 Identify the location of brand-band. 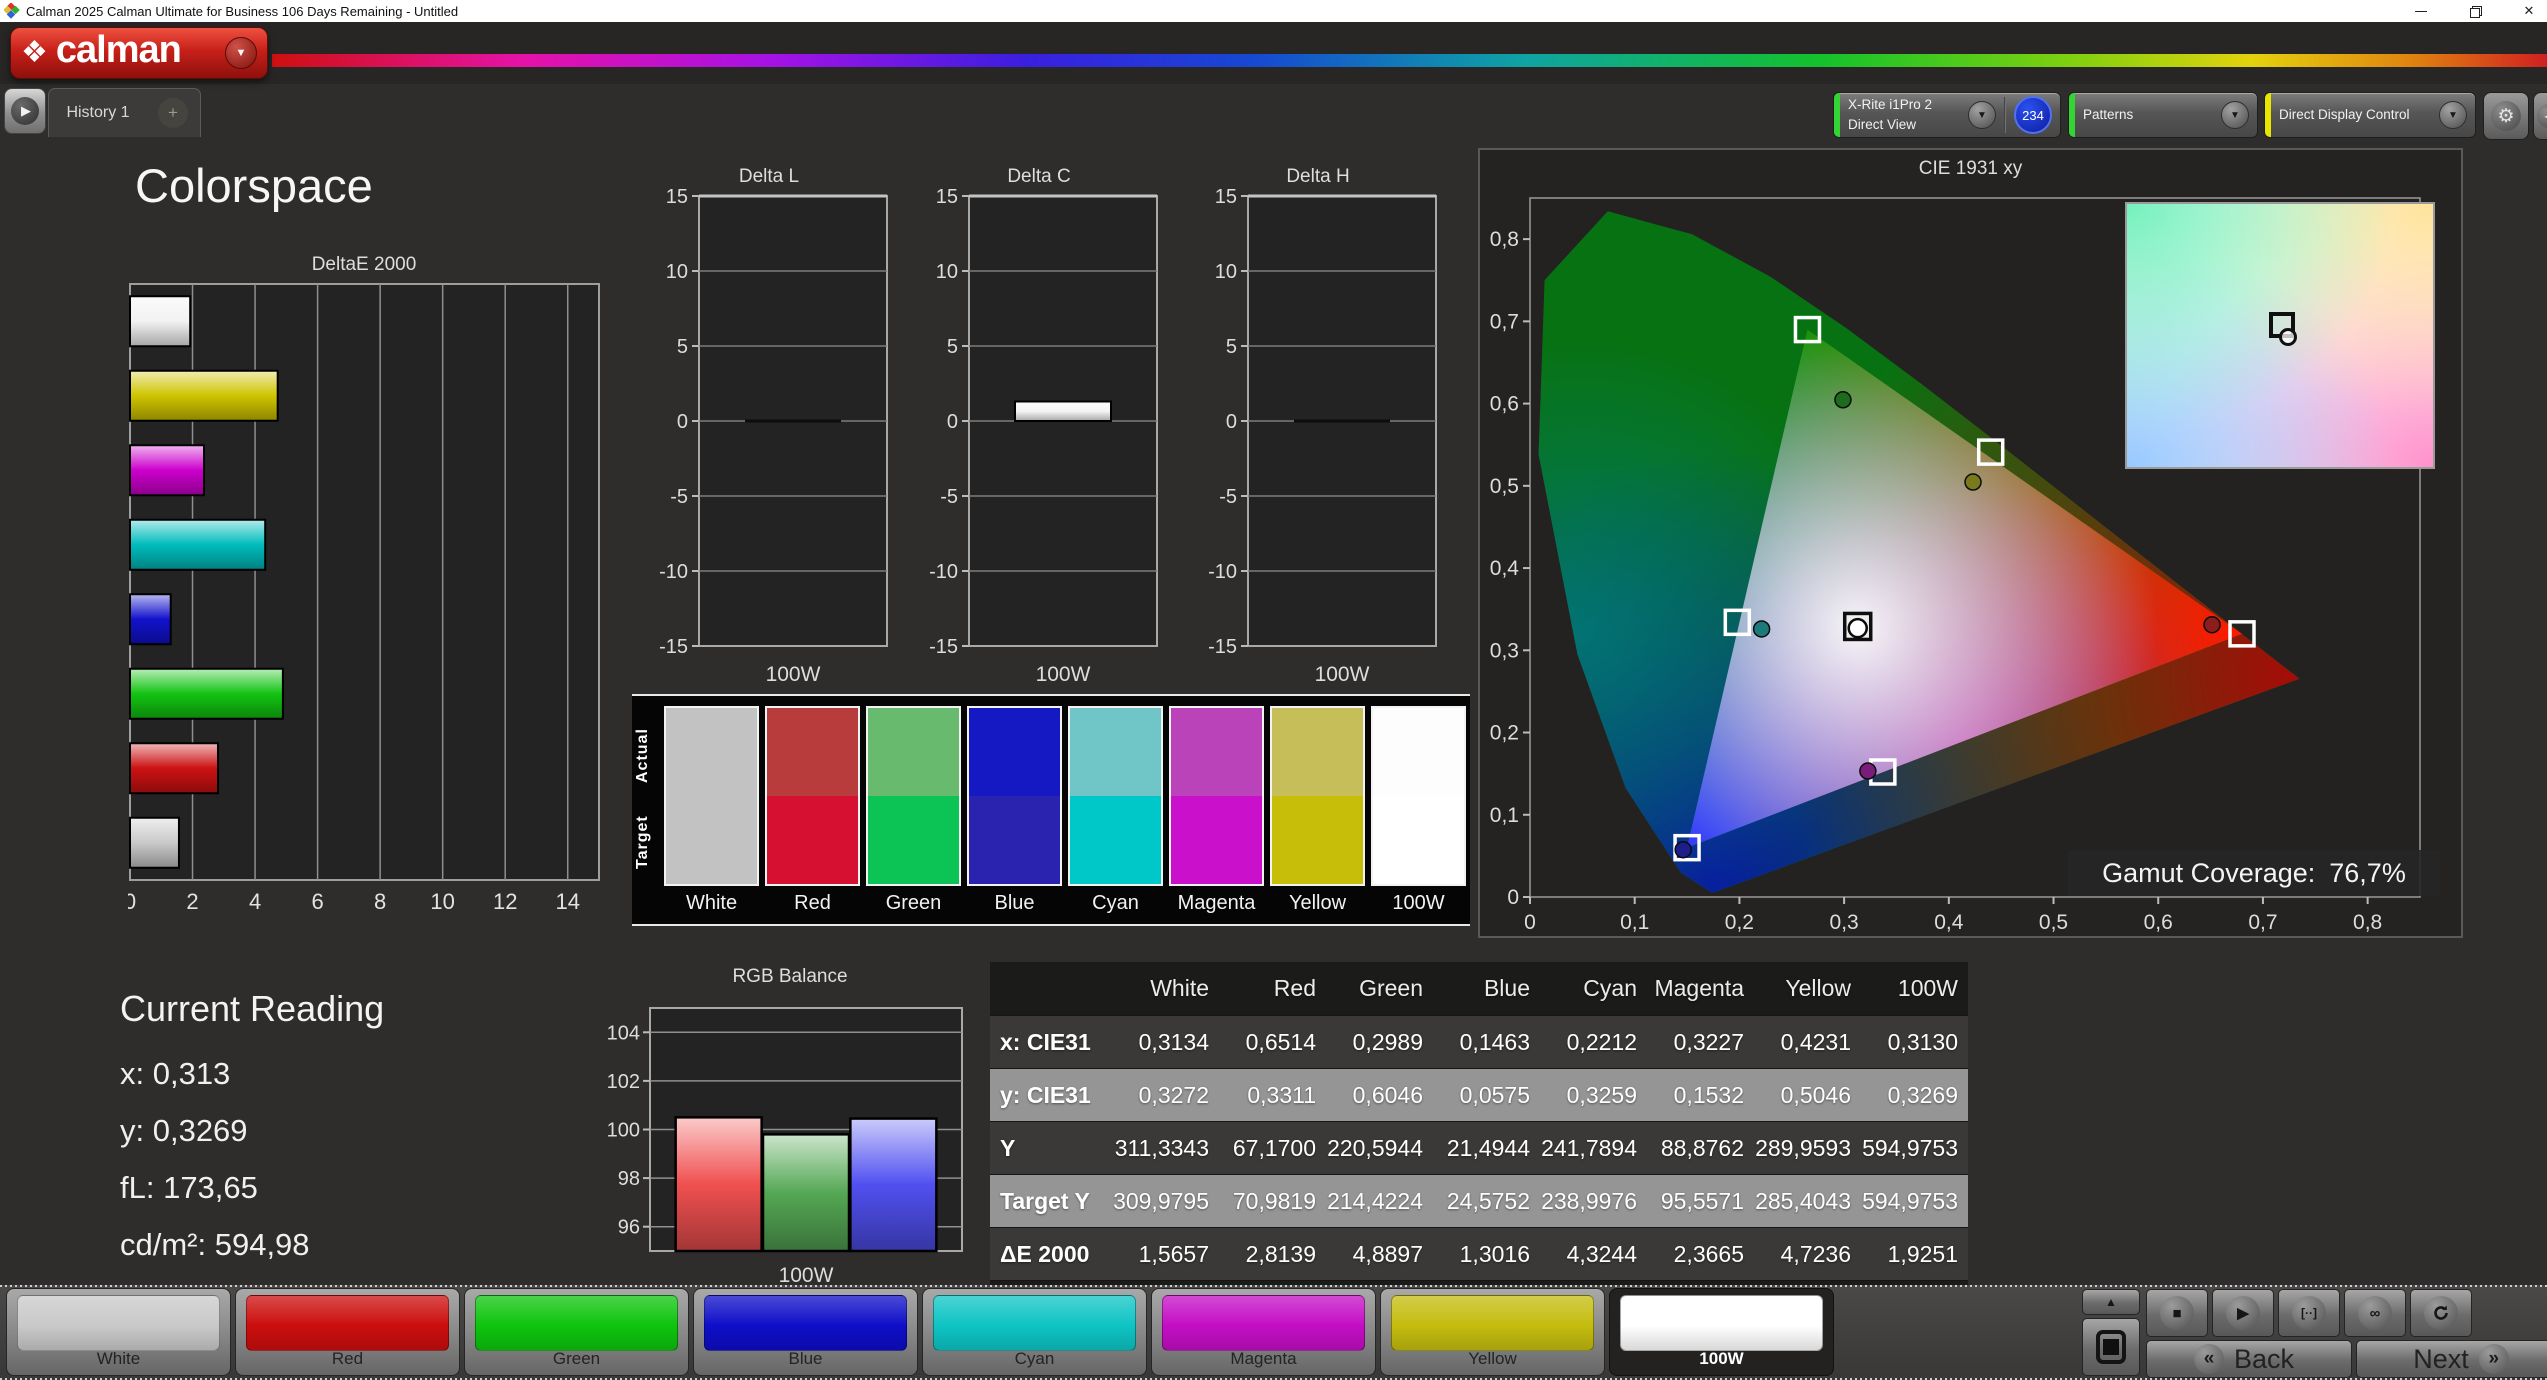
(1273, 53).